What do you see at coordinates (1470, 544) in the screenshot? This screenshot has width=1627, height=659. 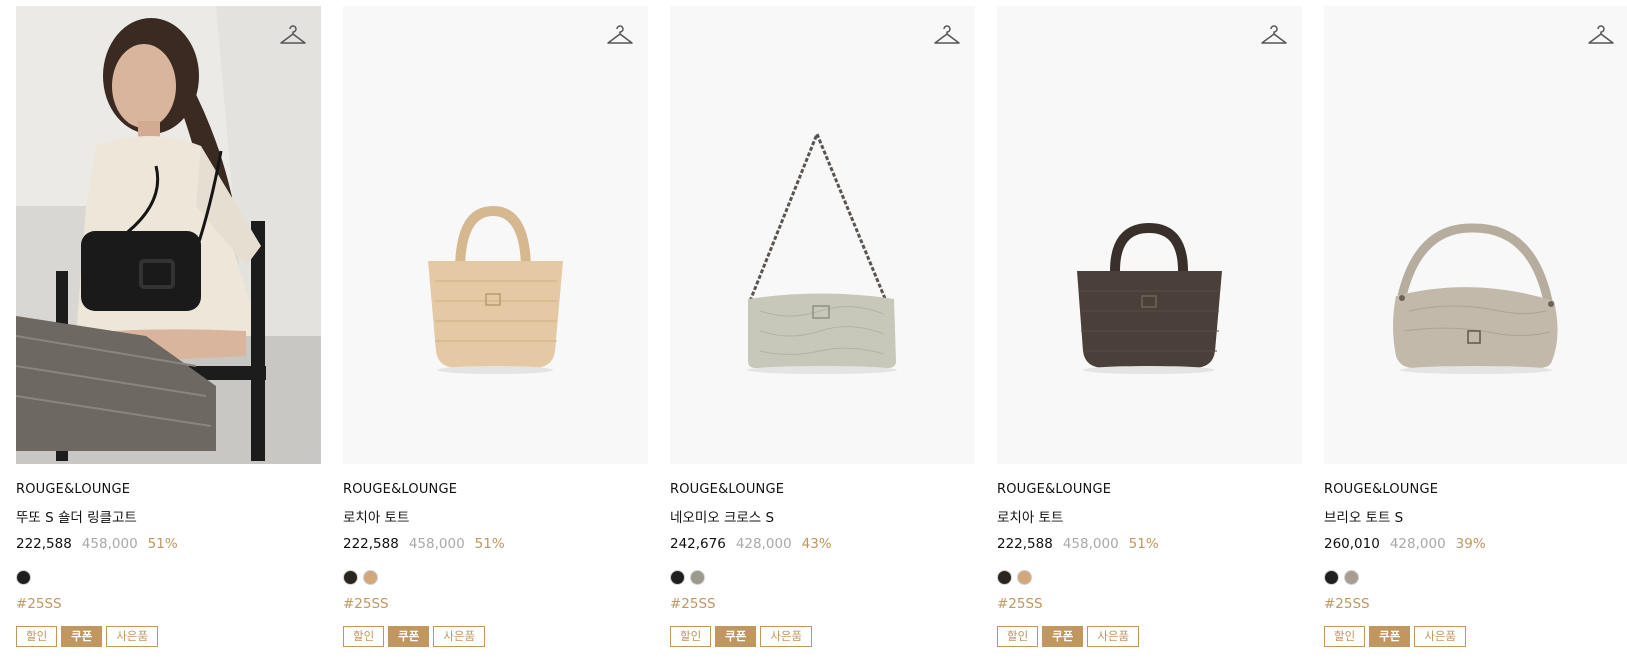 I see `discount-rate: 39%` at bounding box center [1470, 544].